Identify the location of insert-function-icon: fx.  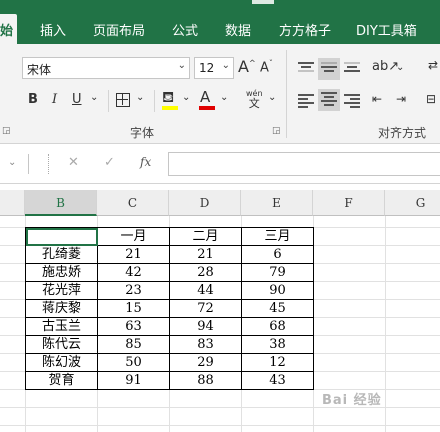
(145, 162).